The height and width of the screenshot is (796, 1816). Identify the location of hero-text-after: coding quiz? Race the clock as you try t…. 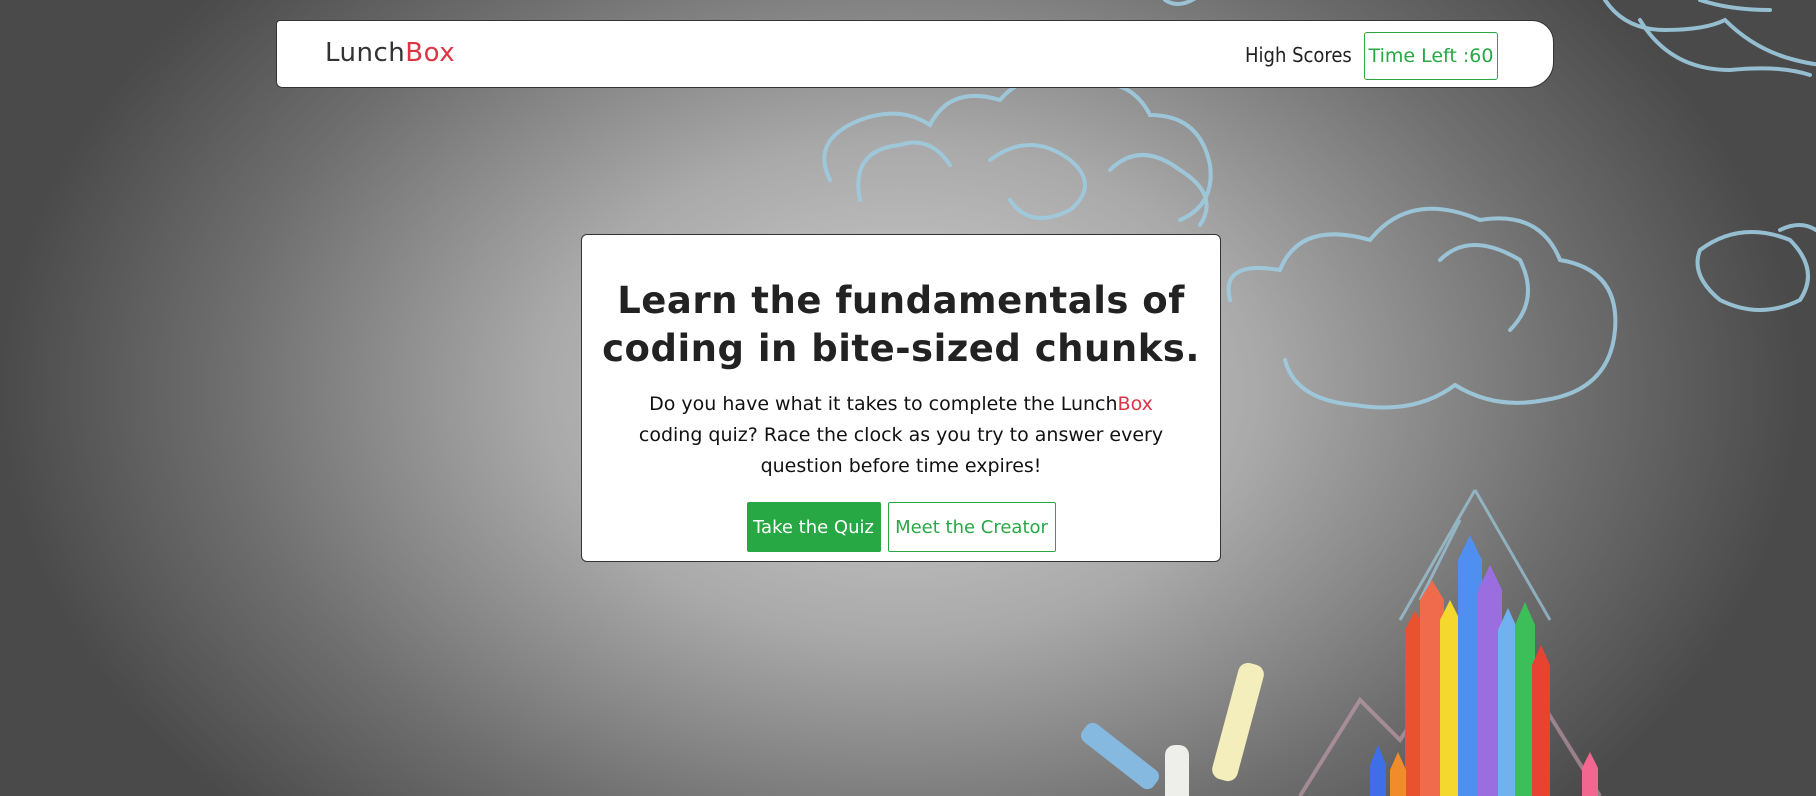
(901, 450).